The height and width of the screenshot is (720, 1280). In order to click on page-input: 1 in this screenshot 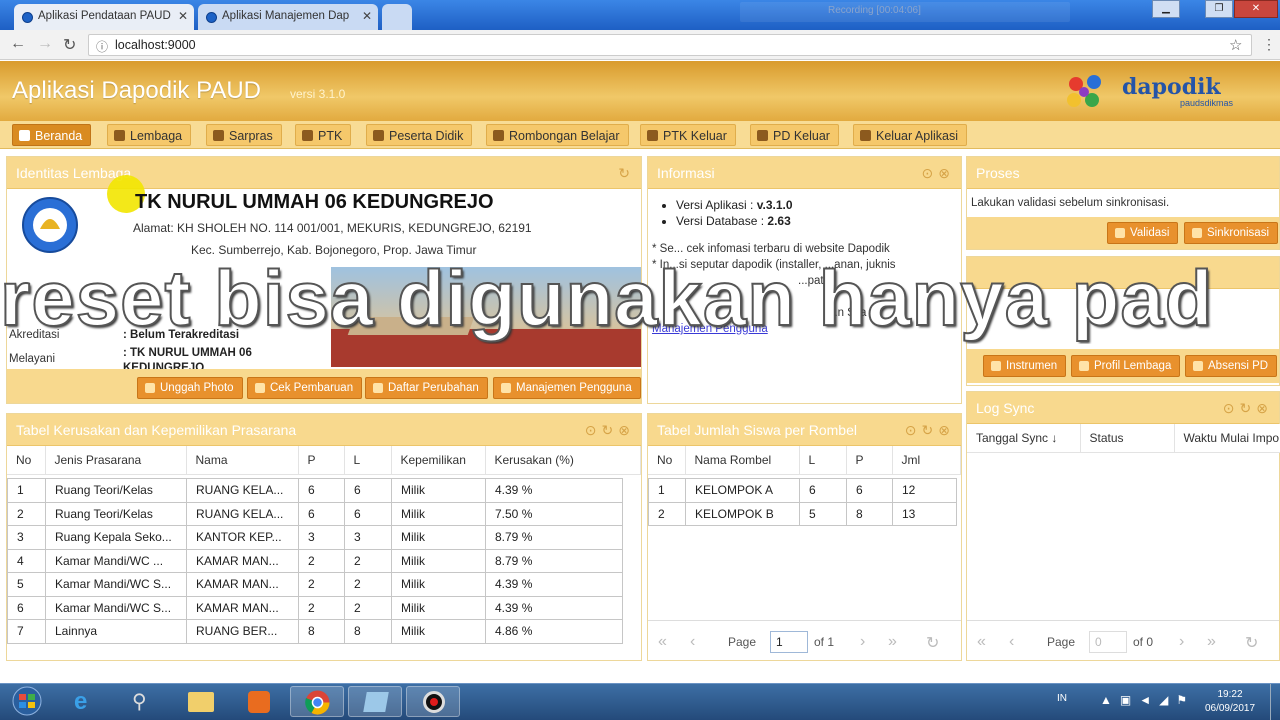, I will do `click(789, 642)`.